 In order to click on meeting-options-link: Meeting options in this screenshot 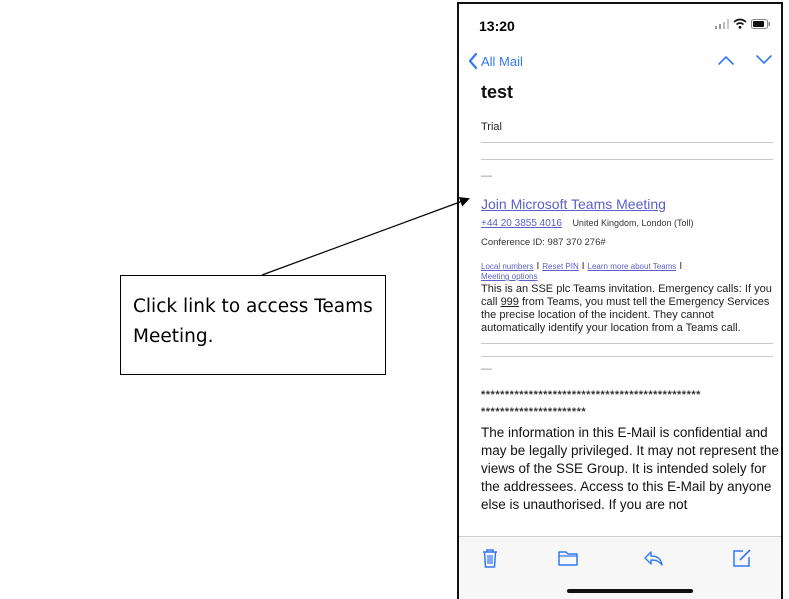, I will do `click(509, 276)`.